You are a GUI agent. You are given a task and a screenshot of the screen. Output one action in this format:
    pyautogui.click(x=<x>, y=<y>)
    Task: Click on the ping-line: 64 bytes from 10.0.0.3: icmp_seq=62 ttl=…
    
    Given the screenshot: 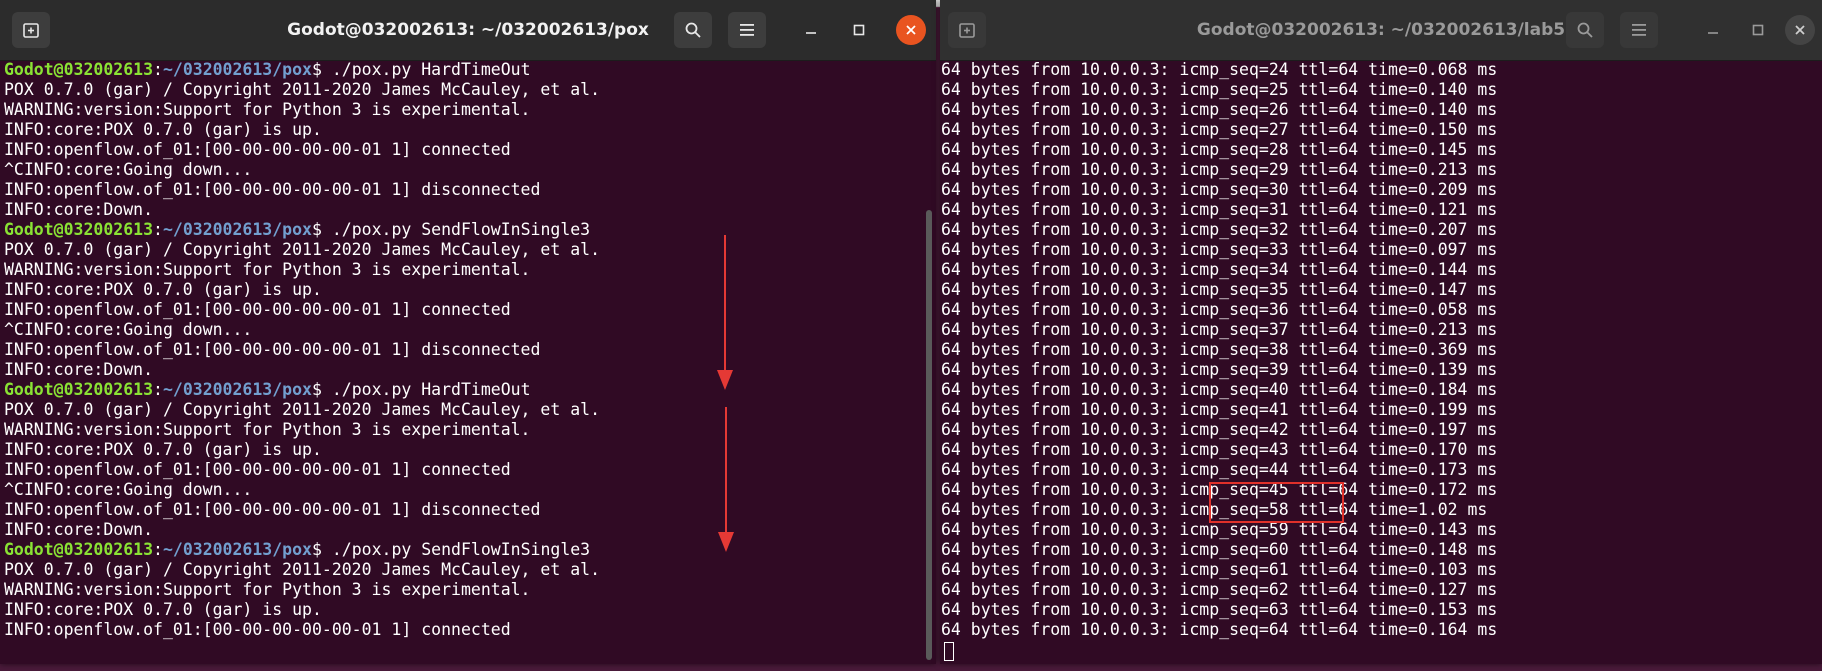 What is the action you would take?
    pyautogui.click(x=1219, y=589)
    